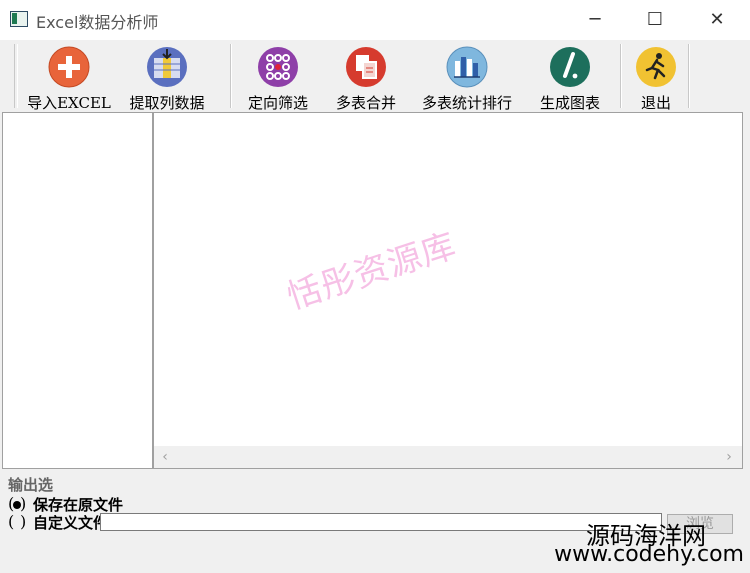  I want to click on scroll-left-icon: ‹, so click(165, 457).